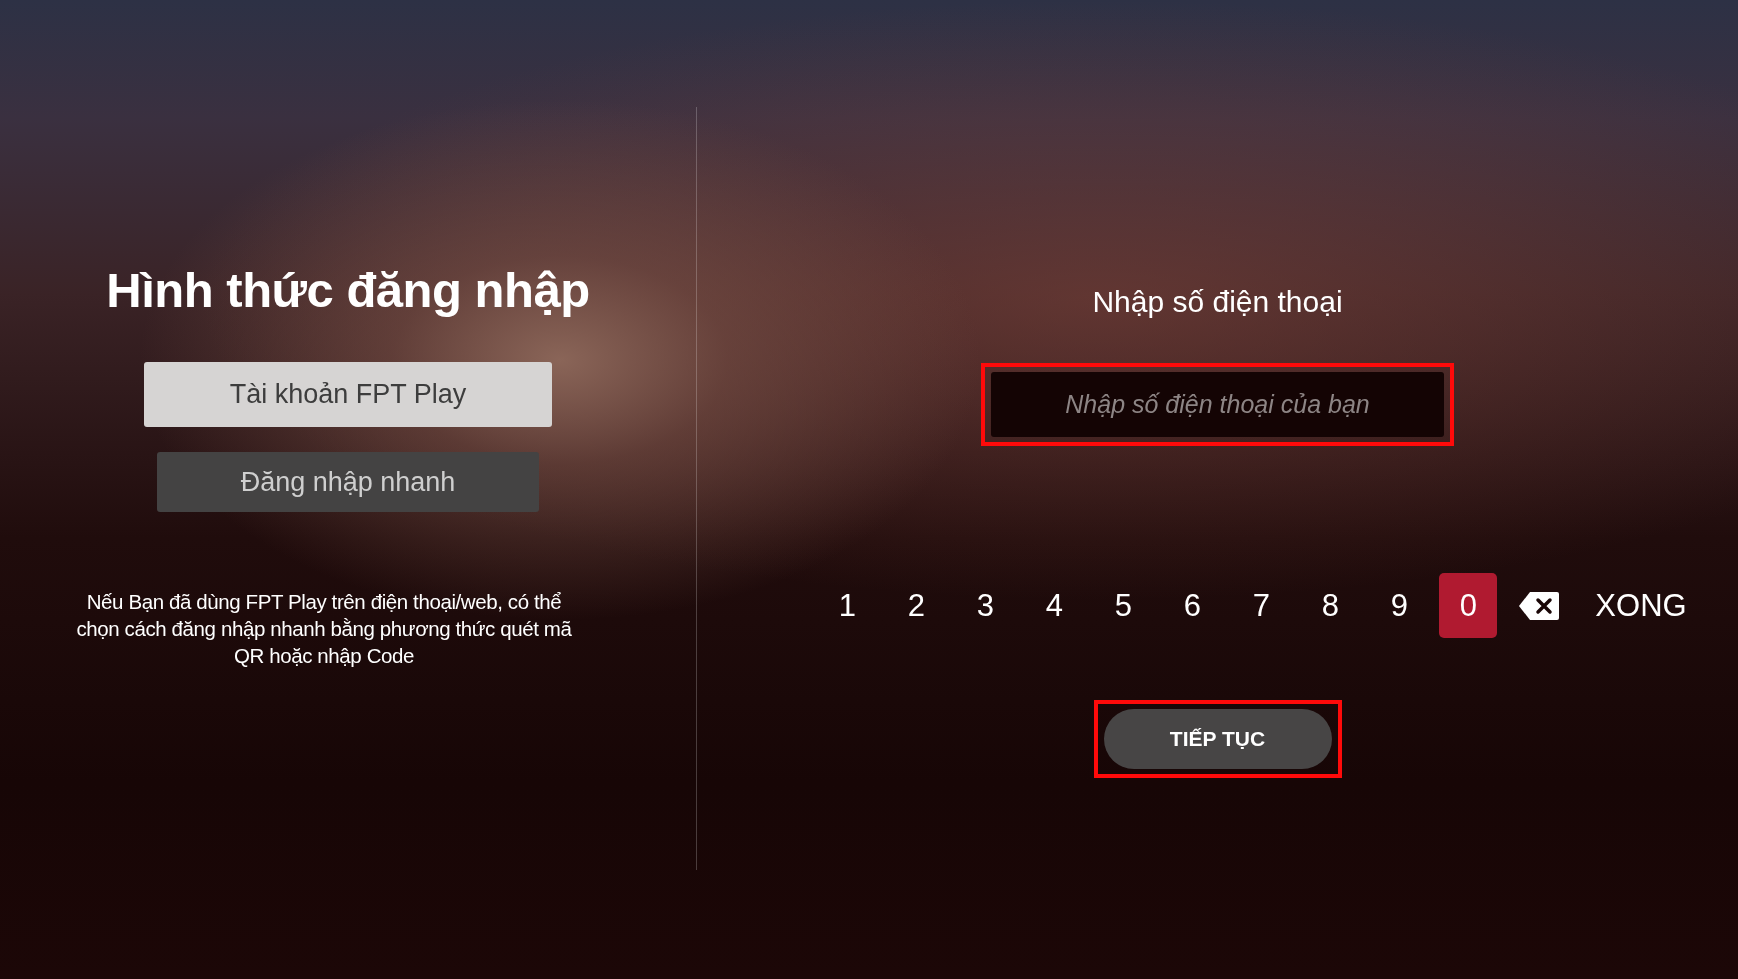  I want to click on digit-key: 7, so click(1261, 605).